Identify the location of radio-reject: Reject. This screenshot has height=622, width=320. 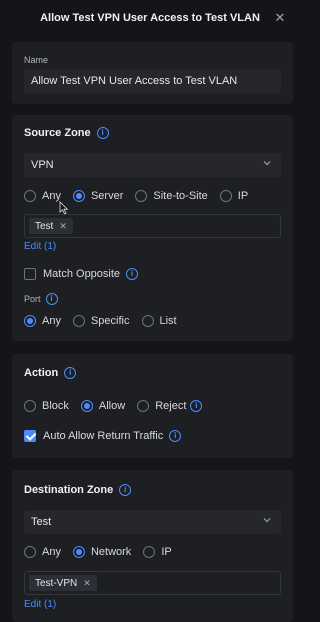
(161, 406).